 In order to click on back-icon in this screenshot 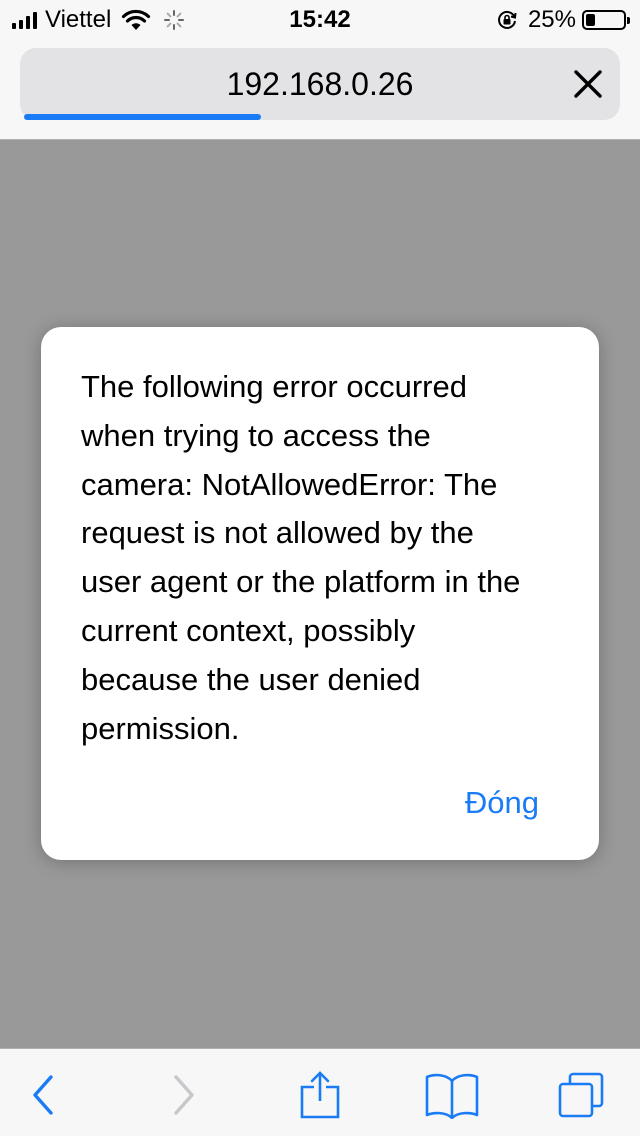, I will do `click(43, 1095)`.